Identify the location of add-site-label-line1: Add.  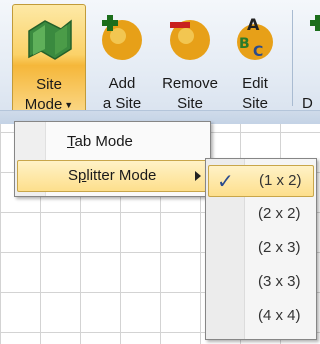
(122, 83).